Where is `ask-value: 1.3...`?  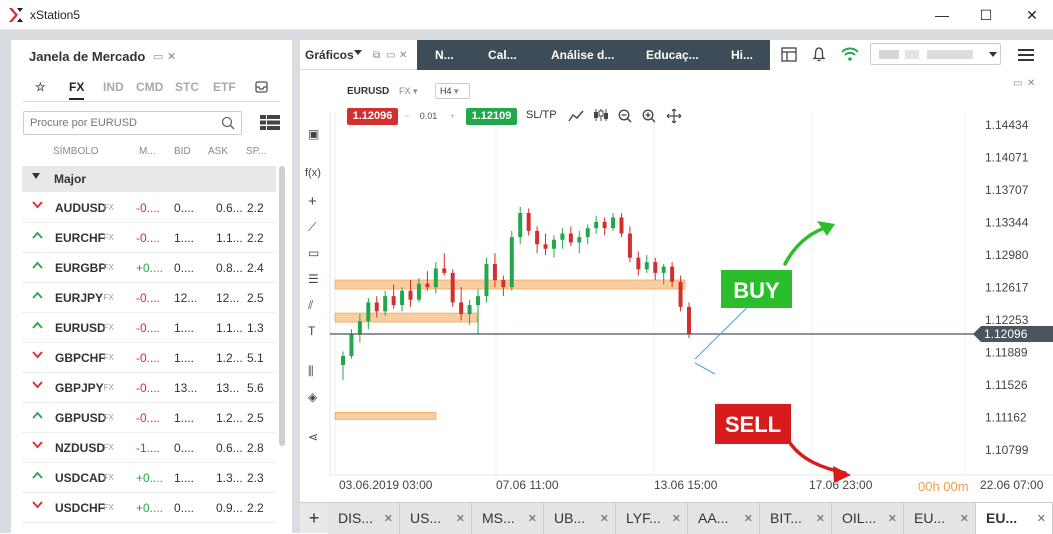 ask-value: 1.3... is located at coordinates (229, 478).